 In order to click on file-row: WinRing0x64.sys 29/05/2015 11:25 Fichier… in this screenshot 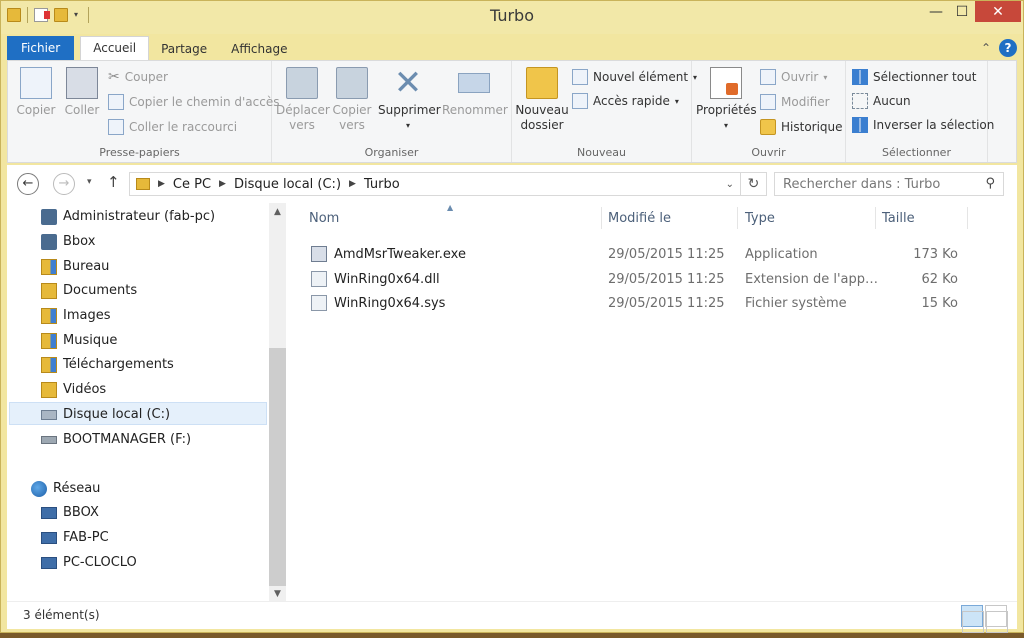, I will do `click(649, 303)`.